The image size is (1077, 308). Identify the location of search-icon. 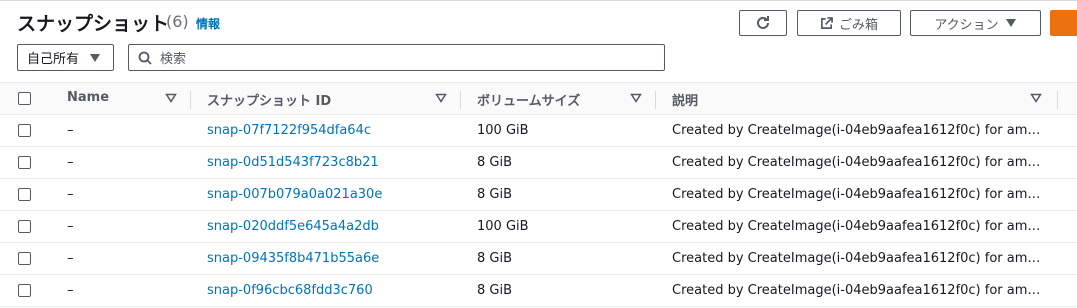
(145, 58).